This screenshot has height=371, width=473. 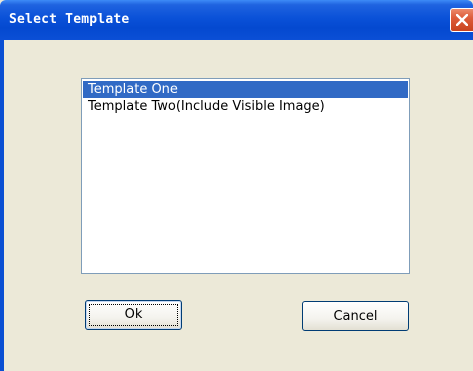 I want to click on ok-button-label: Ok, so click(x=133, y=314).